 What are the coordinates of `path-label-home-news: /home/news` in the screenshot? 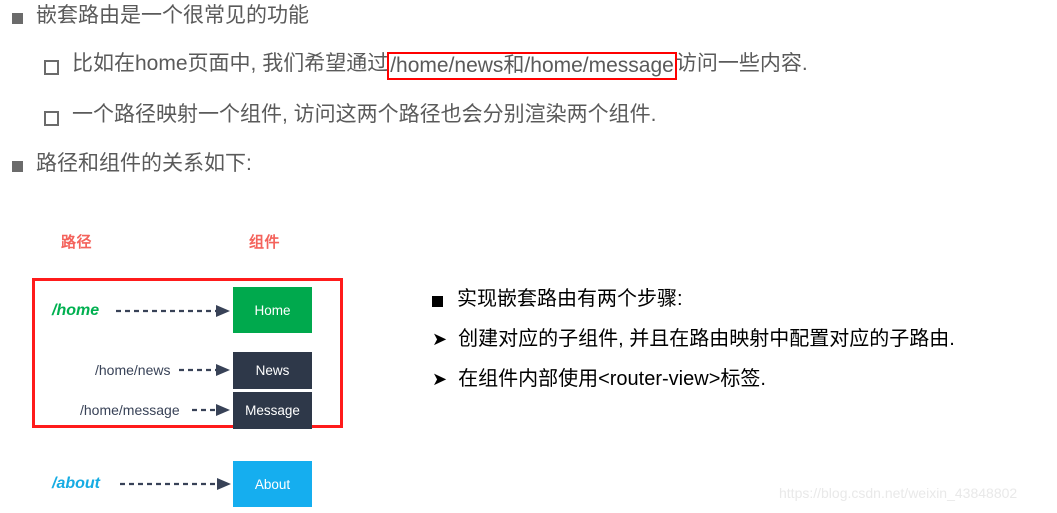 It's located at (133, 370).